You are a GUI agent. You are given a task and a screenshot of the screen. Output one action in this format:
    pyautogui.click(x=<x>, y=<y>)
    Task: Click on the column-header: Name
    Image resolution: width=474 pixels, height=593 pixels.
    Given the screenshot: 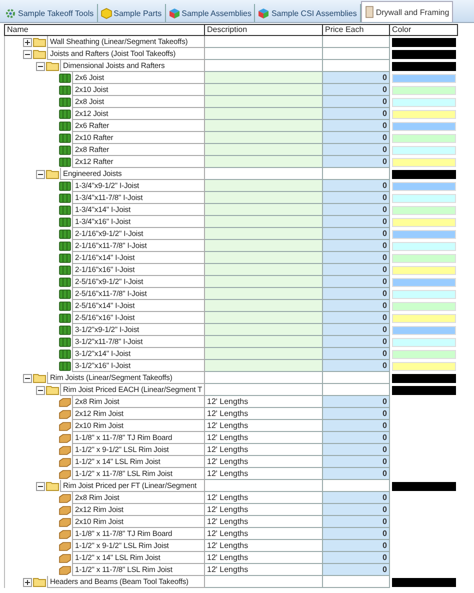 What is the action you would take?
    pyautogui.click(x=104, y=30)
    